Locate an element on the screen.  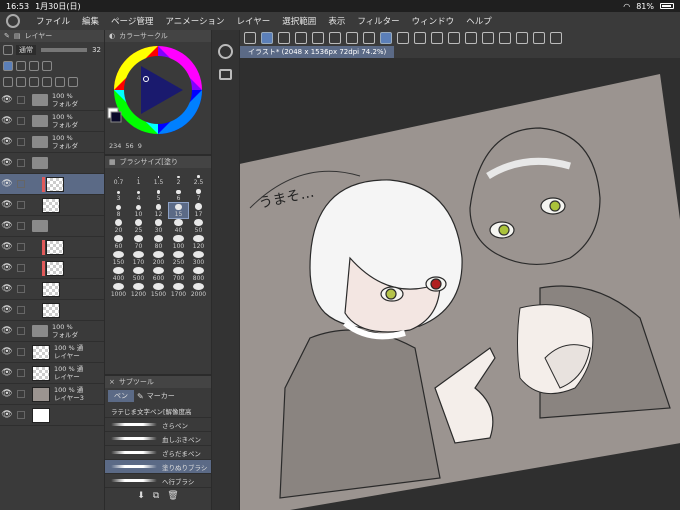
brush-size-option: 12 is located at coordinates (158, 210).